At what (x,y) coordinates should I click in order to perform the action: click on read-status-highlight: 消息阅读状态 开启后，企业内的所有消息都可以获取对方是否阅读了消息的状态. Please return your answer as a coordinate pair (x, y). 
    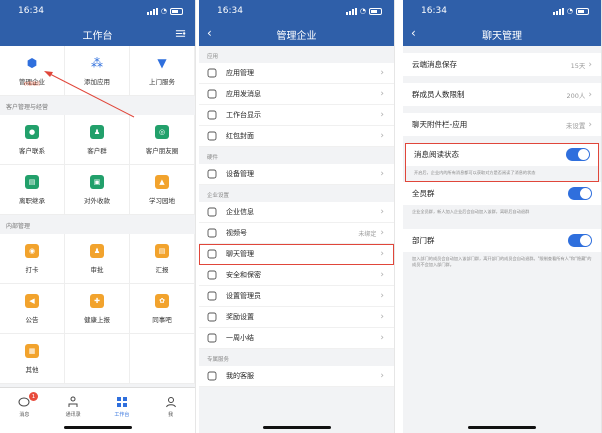
    Looking at the image, I should click on (502, 163).